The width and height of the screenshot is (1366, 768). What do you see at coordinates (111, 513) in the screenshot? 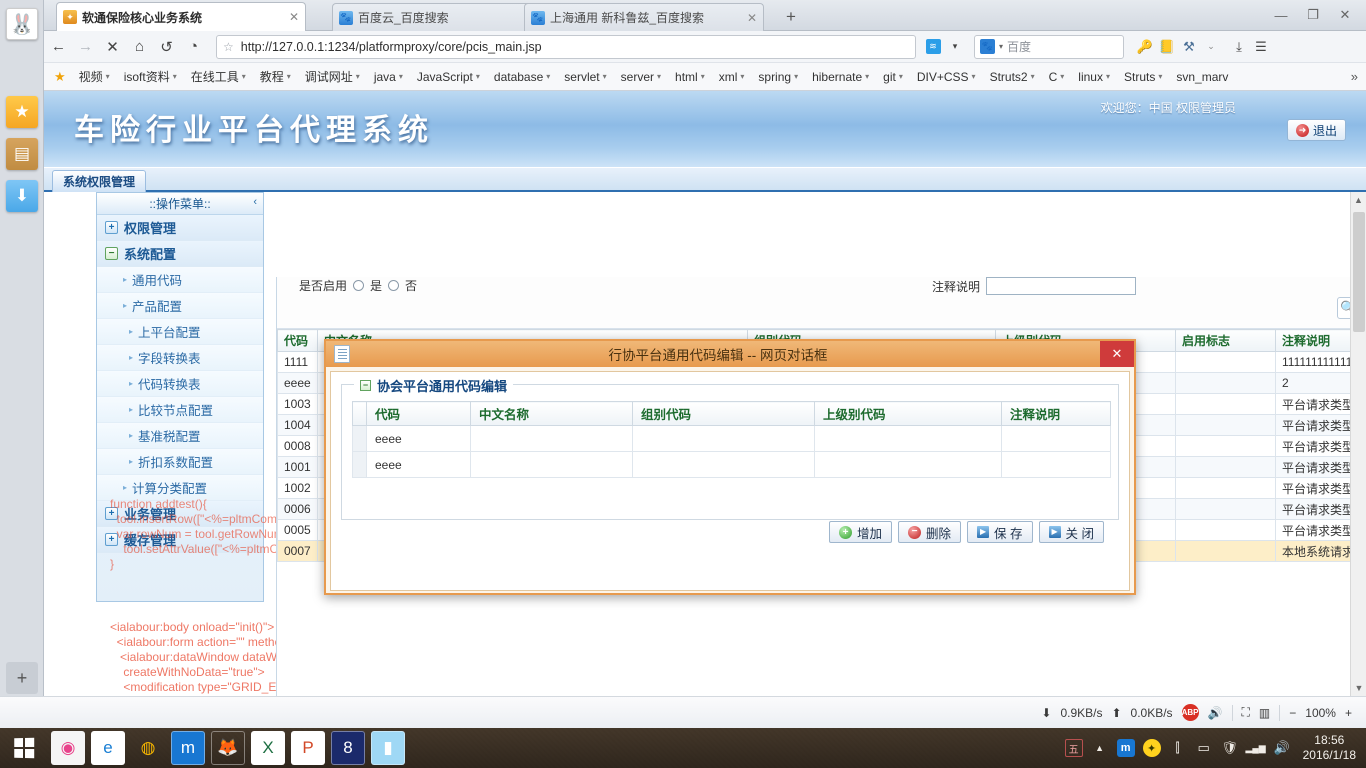
I see `expand-plus-icon: +` at bounding box center [111, 513].